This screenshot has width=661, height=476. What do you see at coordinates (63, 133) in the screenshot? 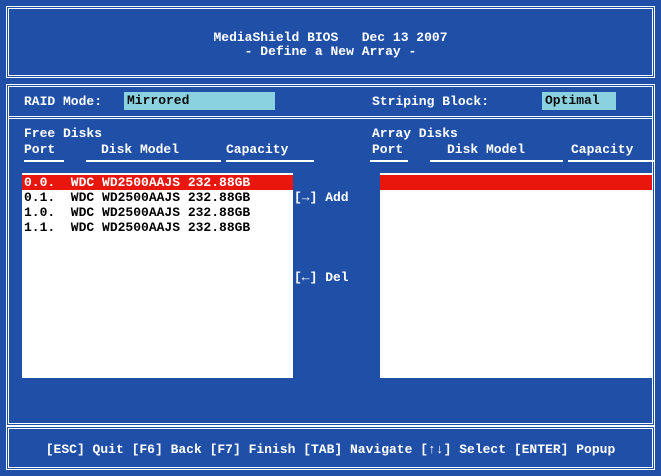
I see `free-disks-heading: Free Disks` at bounding box center [63, 133].